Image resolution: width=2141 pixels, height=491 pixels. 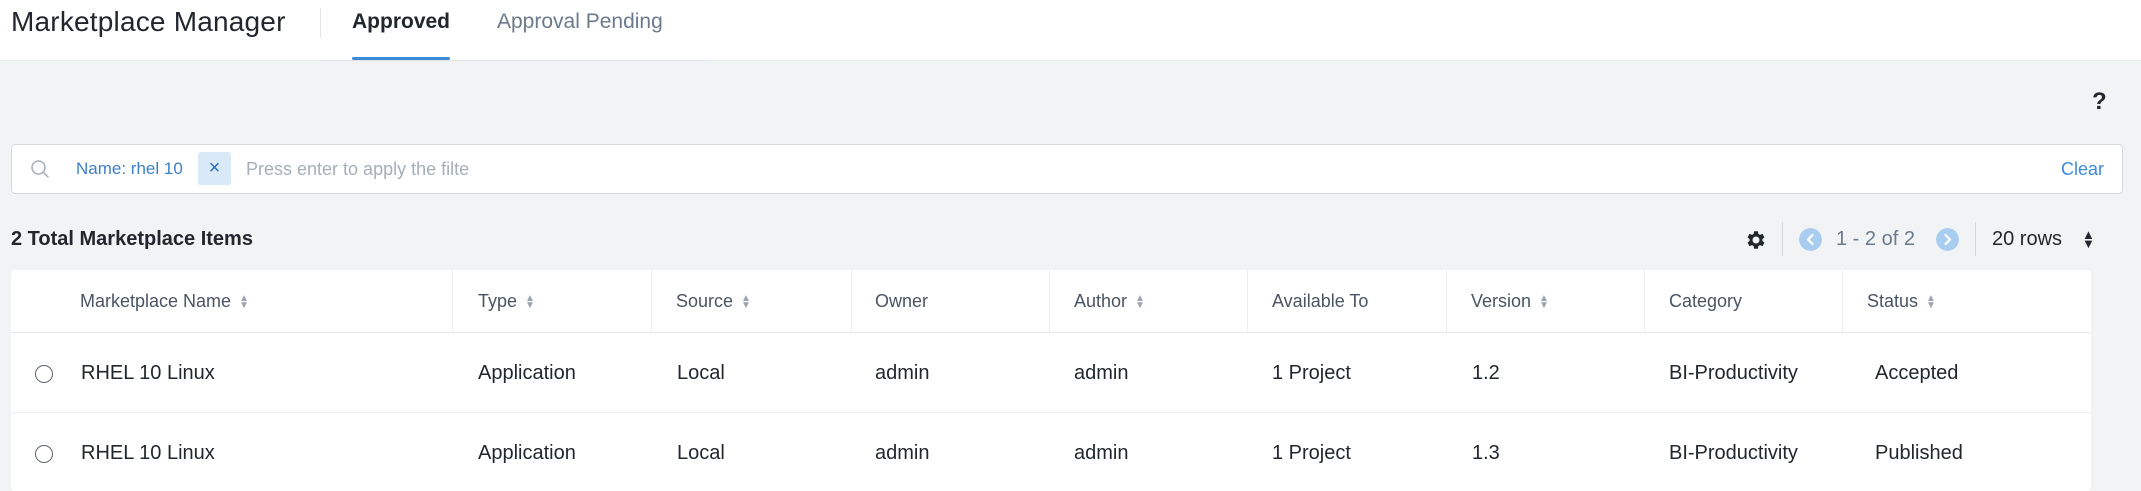 I want to click on tab-approval-pending: Approval Pending, so click(x=580, y=35).